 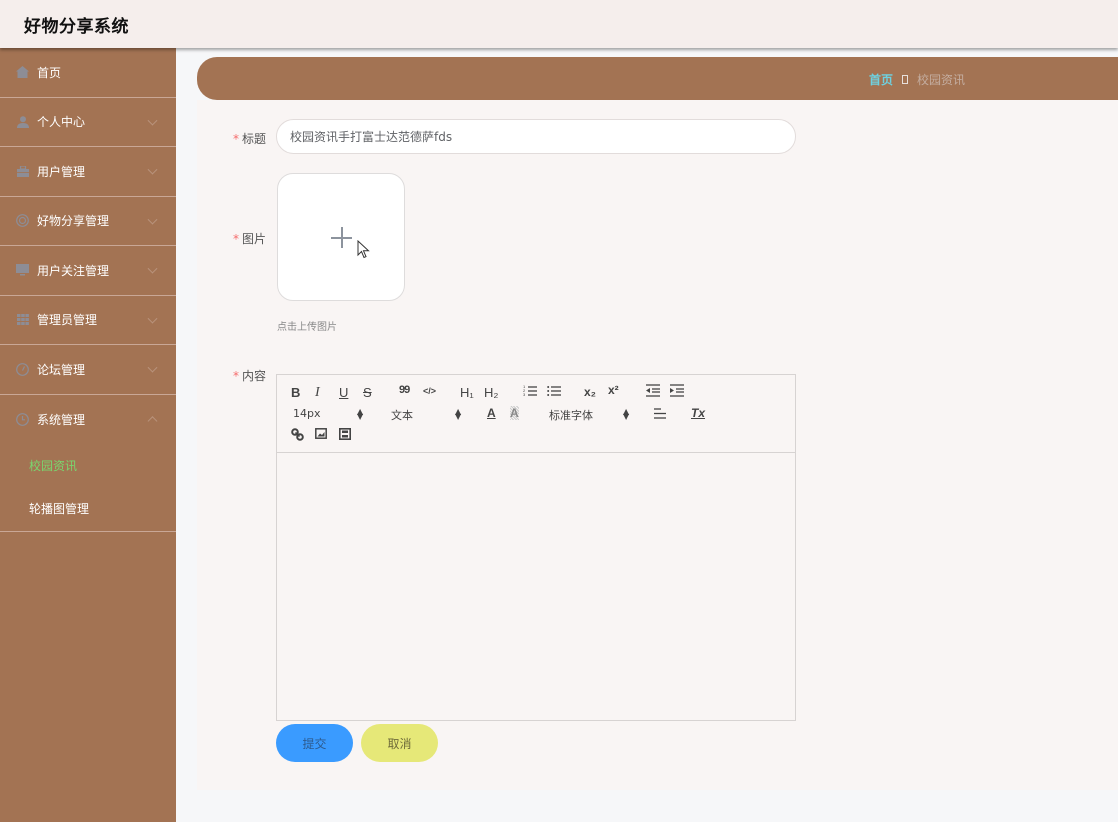 I want to click on content-label-text: 内容, so click(x=254, y=376).